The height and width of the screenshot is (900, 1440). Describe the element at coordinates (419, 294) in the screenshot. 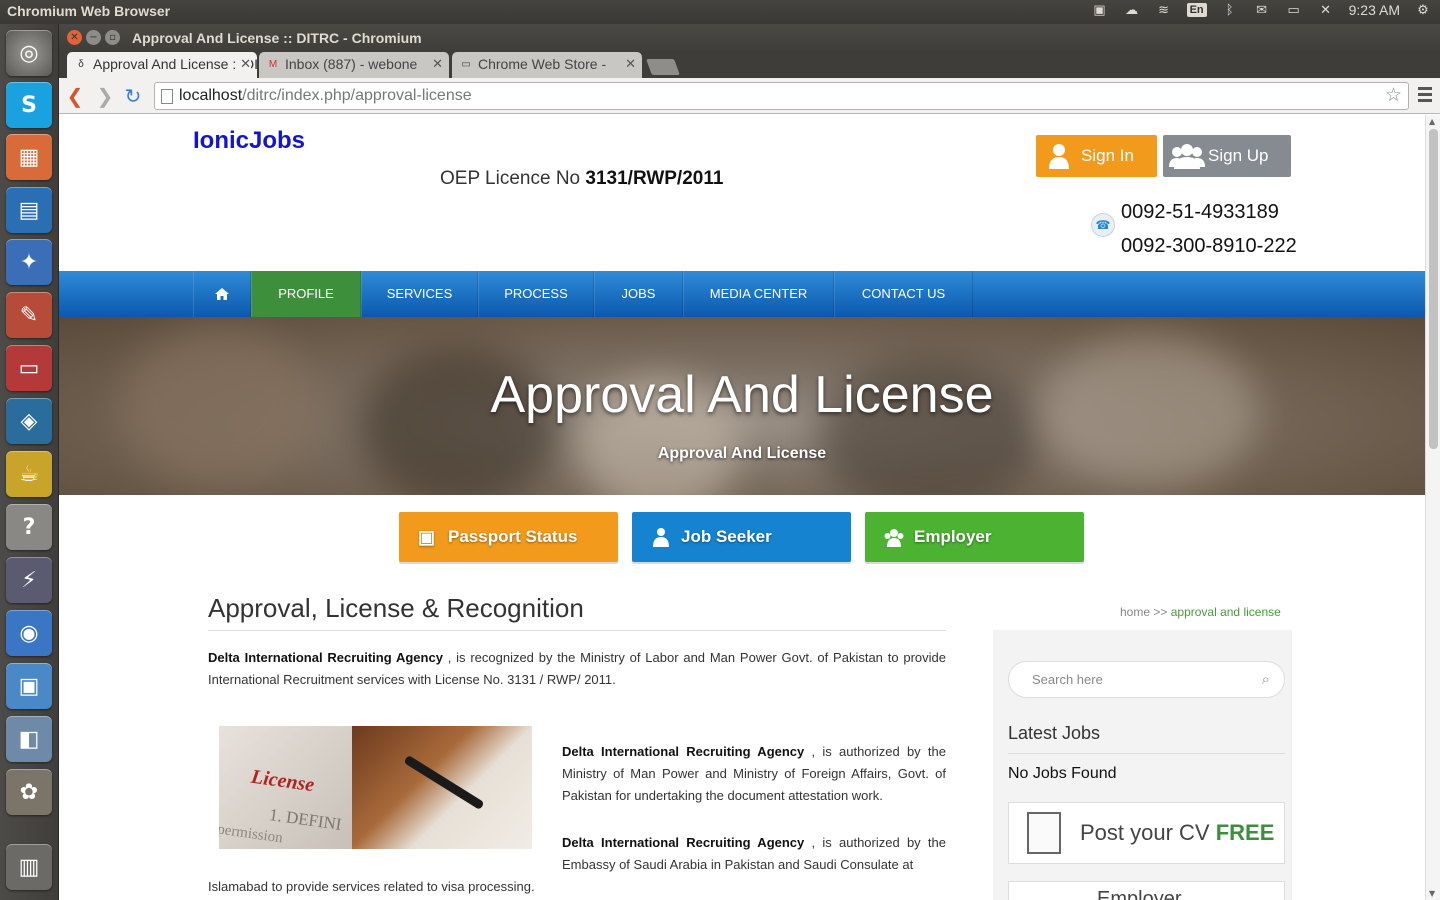

I see `nav-services: SERVICES` at that location.